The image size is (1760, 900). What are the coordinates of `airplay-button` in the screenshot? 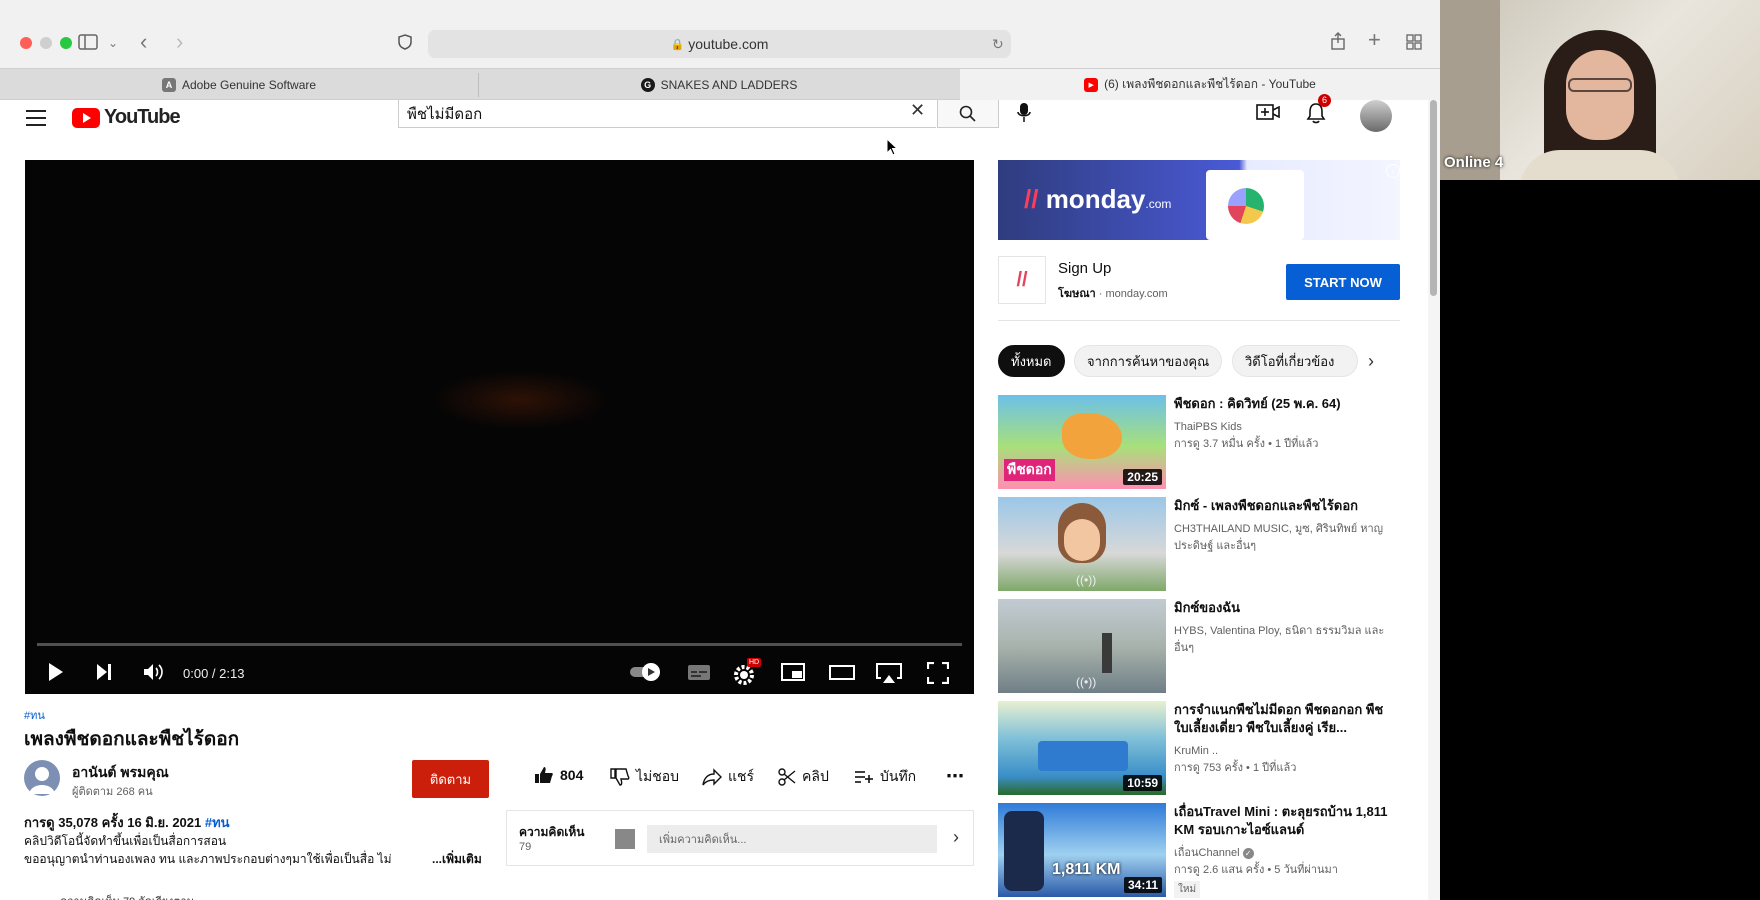 It's located at (889, 676).